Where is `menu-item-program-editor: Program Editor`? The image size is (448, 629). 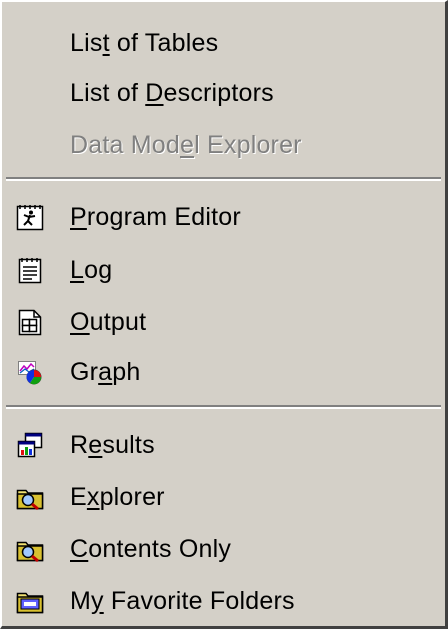 menu-item-program-editor: Program Editor is located at coordinates (223, 217).